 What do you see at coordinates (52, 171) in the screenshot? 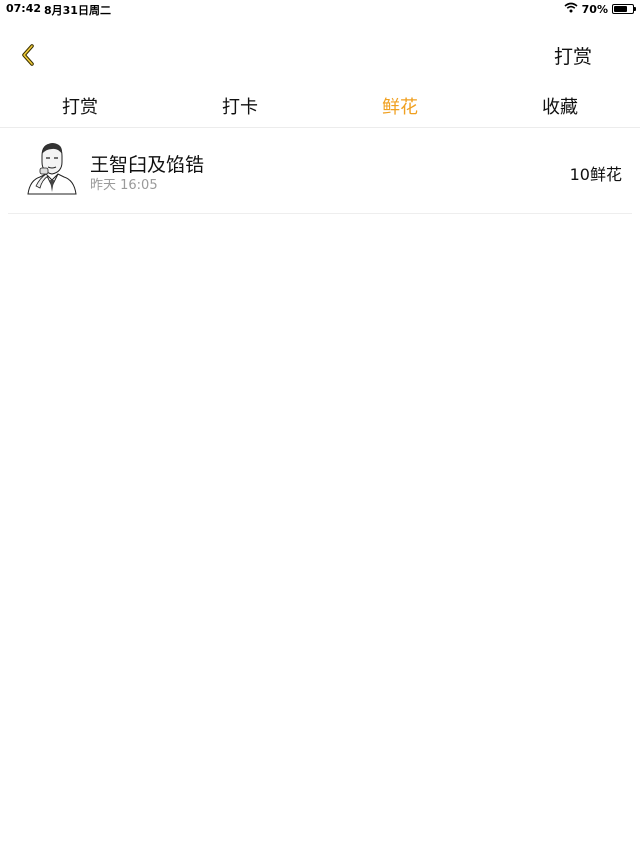
I see `avatar` at bounding box center [52, 171].